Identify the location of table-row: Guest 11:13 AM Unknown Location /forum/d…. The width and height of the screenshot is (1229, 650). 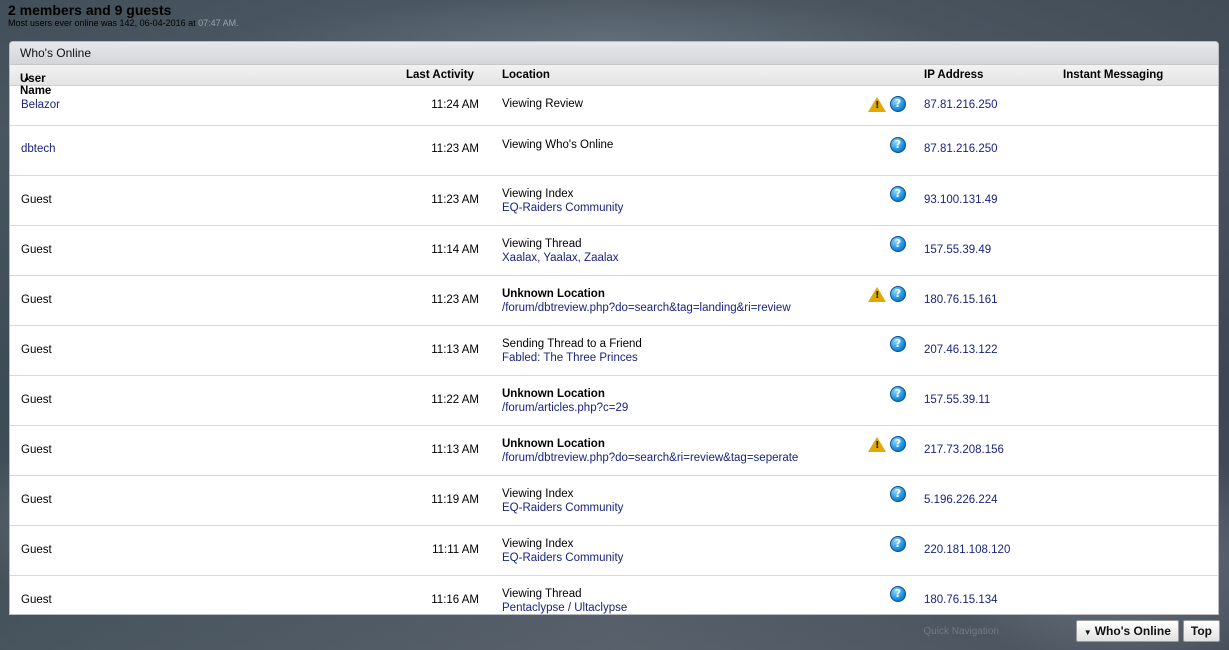
(614, 451).